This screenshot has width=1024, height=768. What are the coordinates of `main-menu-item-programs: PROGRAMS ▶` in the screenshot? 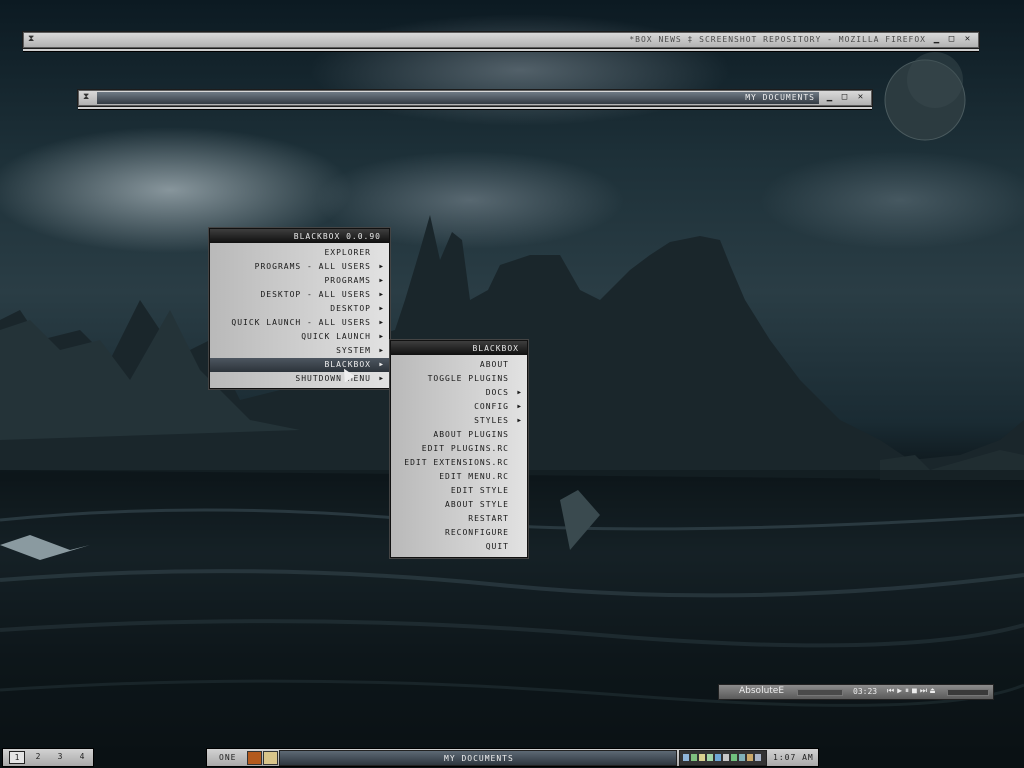 It's located at (299, 281).